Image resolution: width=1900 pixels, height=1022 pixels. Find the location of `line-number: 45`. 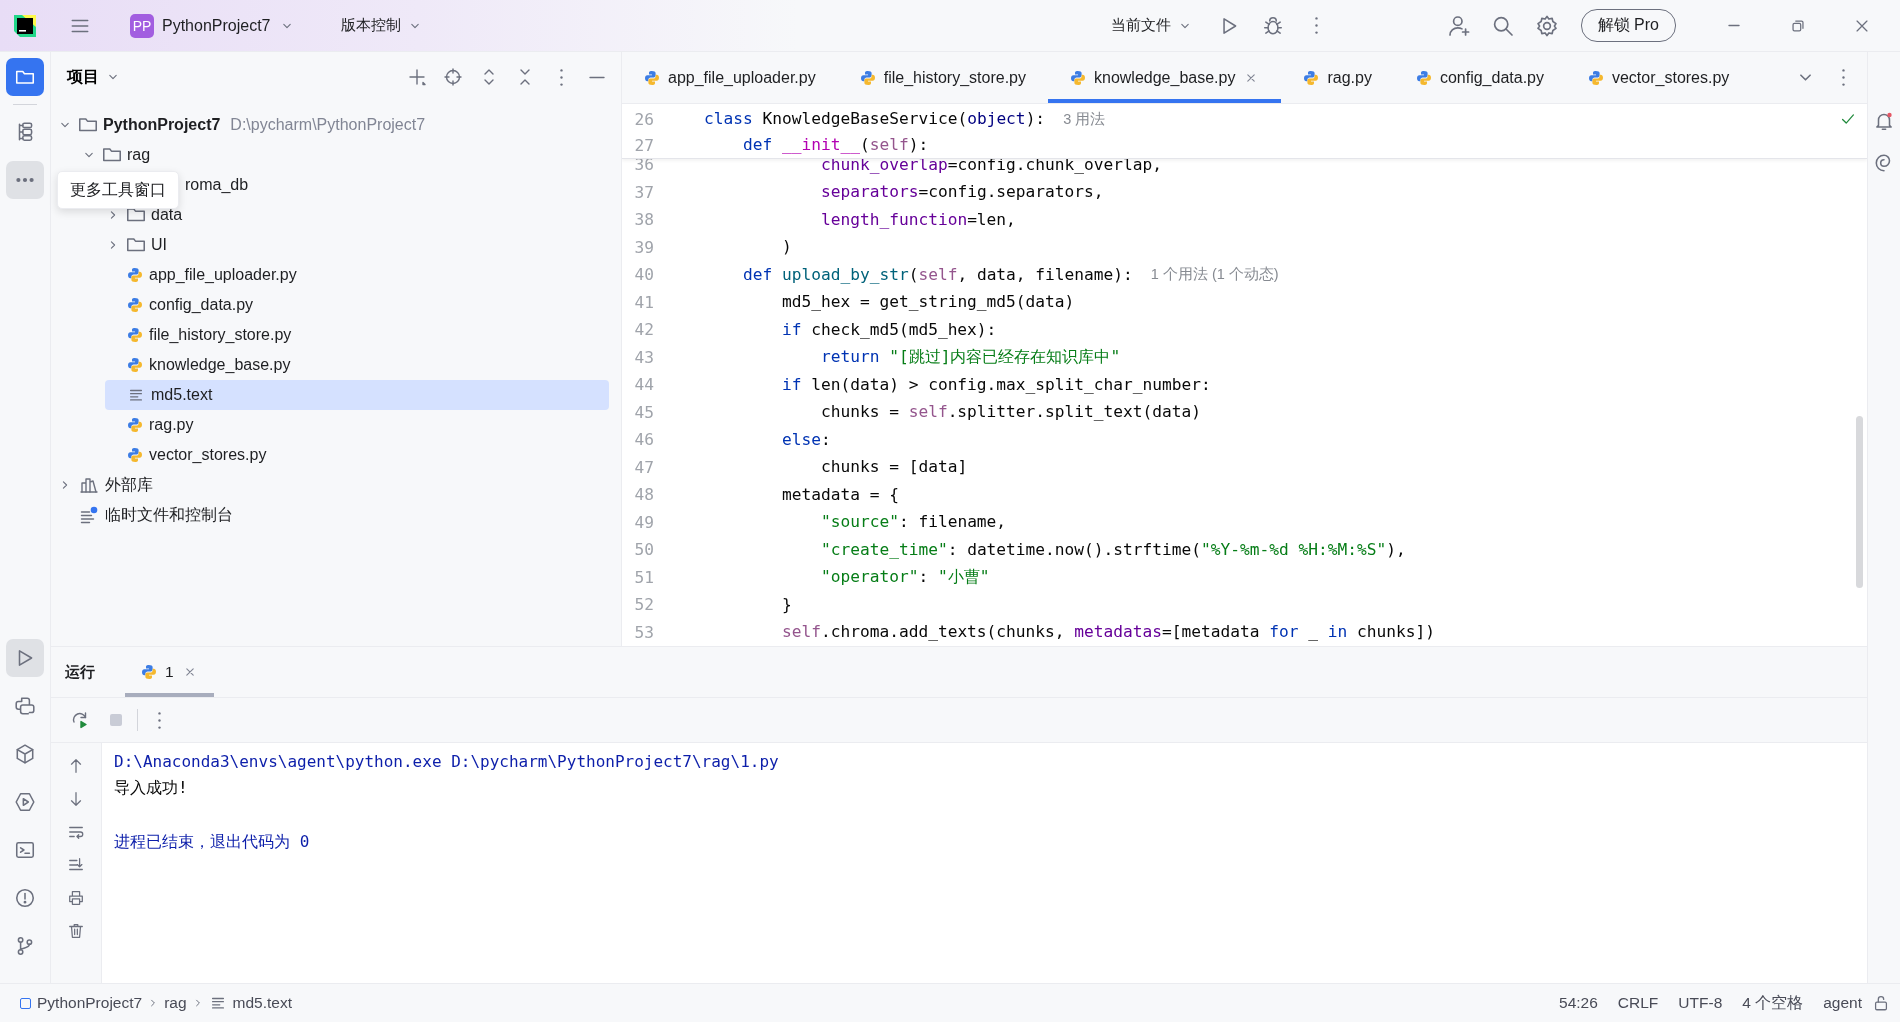

line-number: 45 is located at coordinates (643, 412).